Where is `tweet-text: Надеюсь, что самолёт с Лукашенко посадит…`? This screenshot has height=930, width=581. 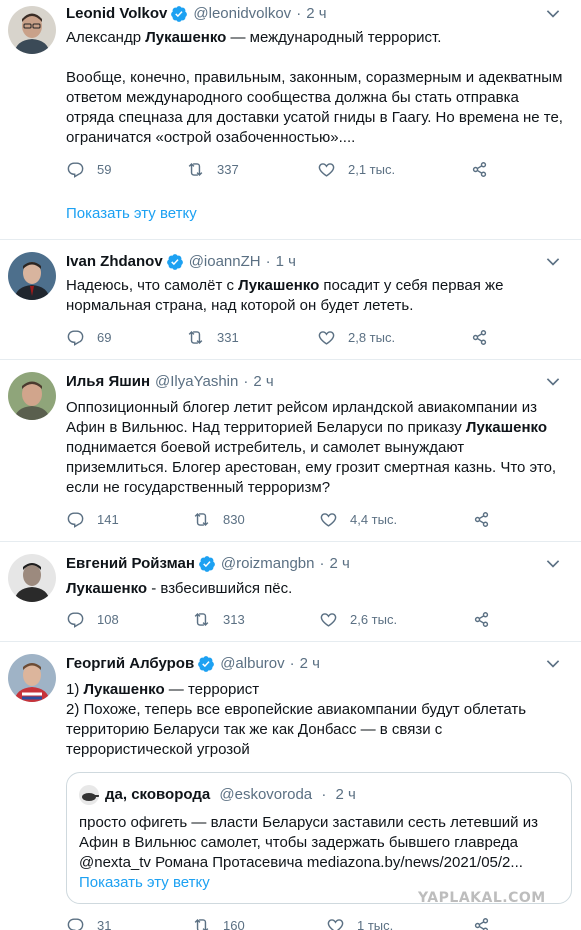
tweet-text: Надеюсь, что самолёт с Лукашенко посадит… is located at coordinates (316, 296).